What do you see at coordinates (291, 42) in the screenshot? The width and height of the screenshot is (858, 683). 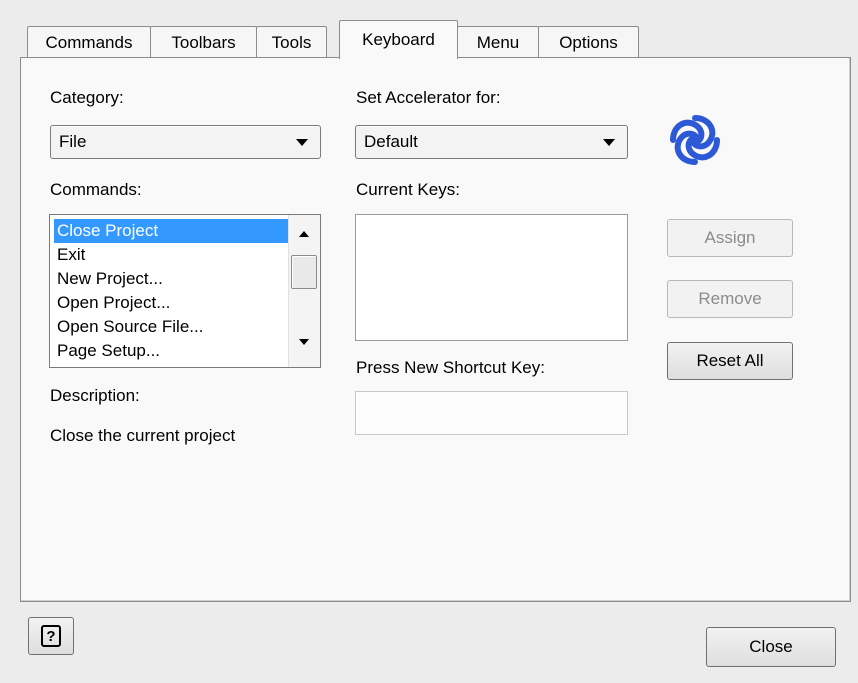 I see `tab-tools: Tools` at bounding box center [291, 42].